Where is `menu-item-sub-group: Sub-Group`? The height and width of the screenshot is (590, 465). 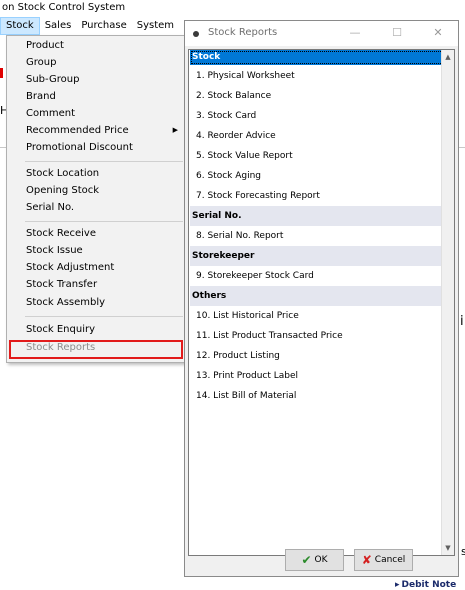 menu-item-sub-group: Sub-Group is located at coordinates (97, 79).